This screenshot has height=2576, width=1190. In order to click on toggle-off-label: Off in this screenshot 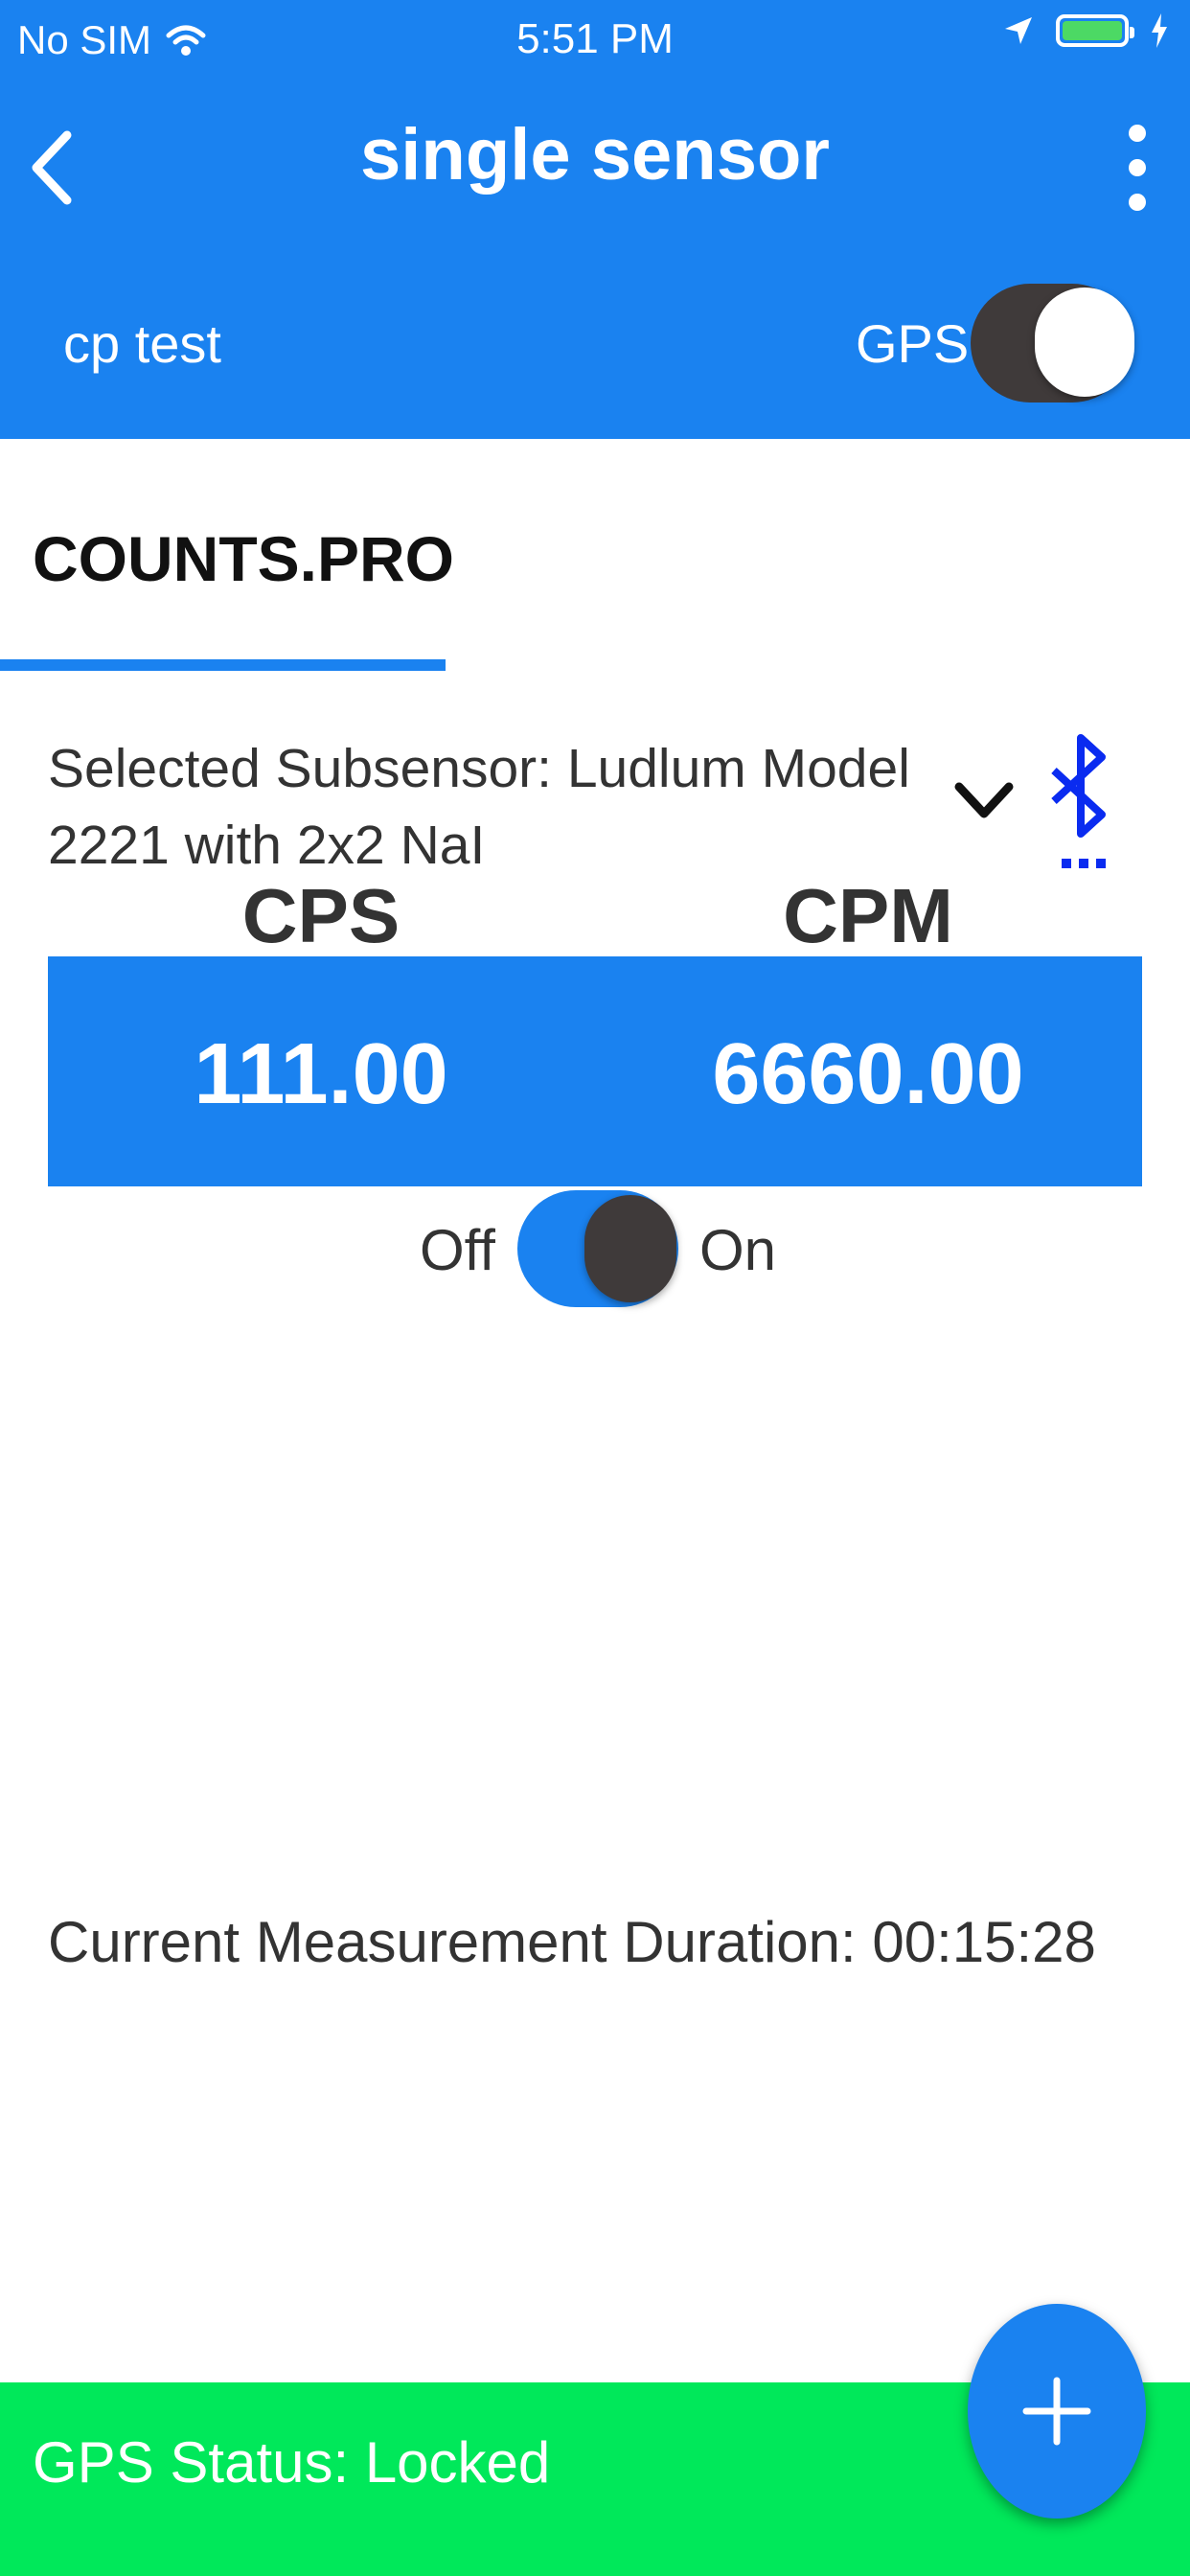, I will do `click(458, 1250)`.